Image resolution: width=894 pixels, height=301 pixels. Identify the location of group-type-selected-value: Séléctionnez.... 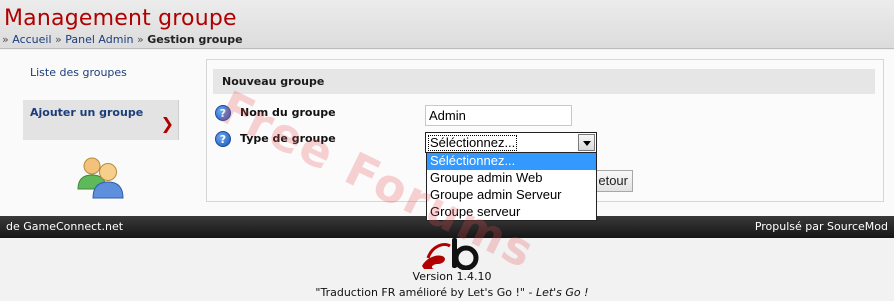
(473, 143).